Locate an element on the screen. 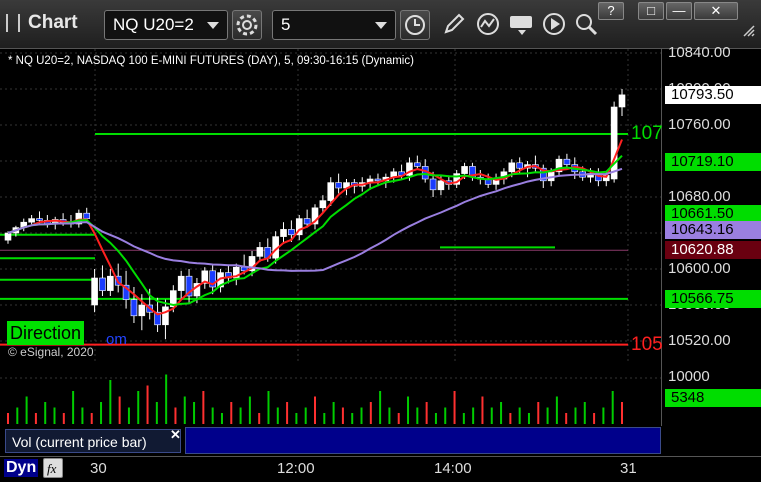 This screenshot has width=761, height=482. search-icon is located at coordinates (587, 25).